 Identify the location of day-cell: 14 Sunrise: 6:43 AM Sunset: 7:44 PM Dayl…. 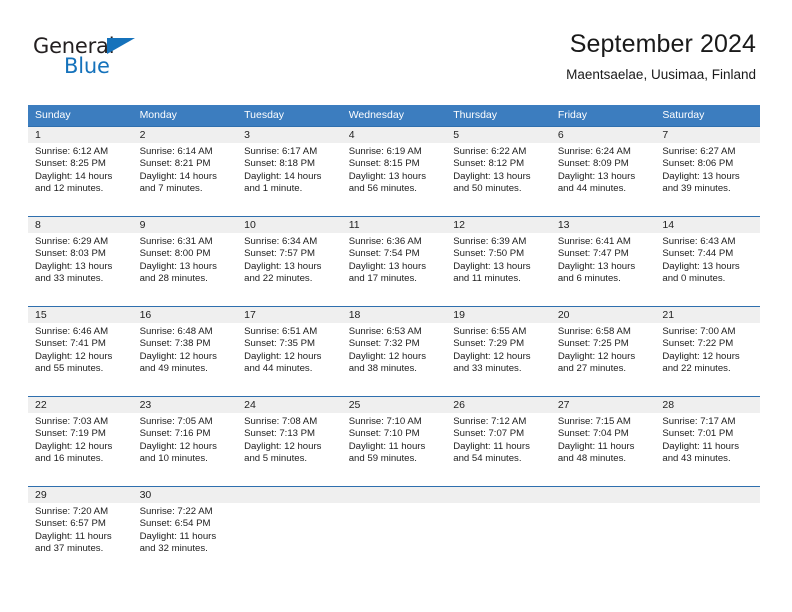
(707, 261).